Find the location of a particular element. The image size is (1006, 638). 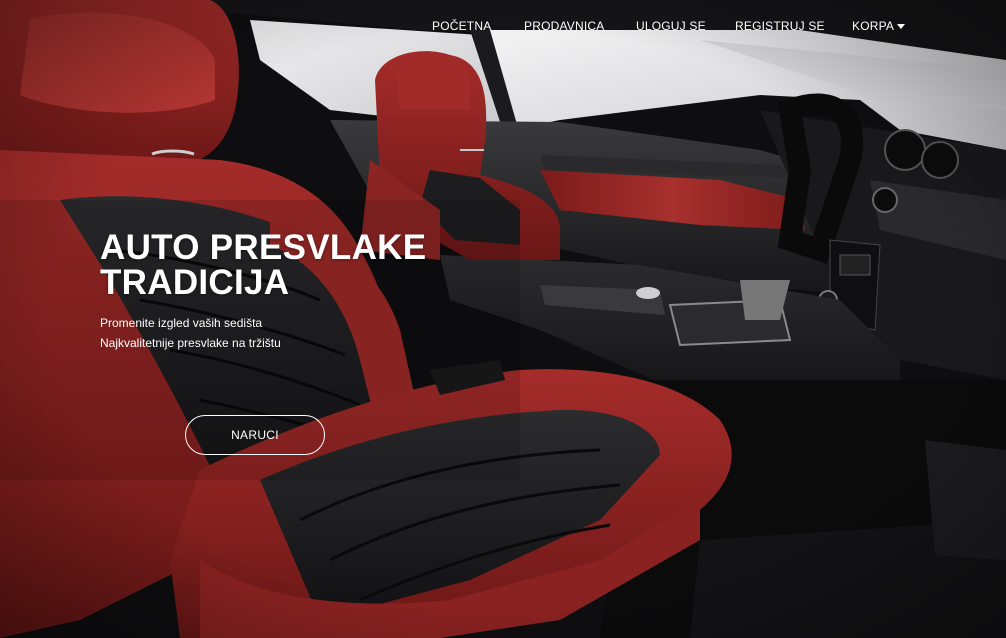

hero-subtitle-line1: Promenite izgled vaših sedišta is located at coordinates (181, 323).